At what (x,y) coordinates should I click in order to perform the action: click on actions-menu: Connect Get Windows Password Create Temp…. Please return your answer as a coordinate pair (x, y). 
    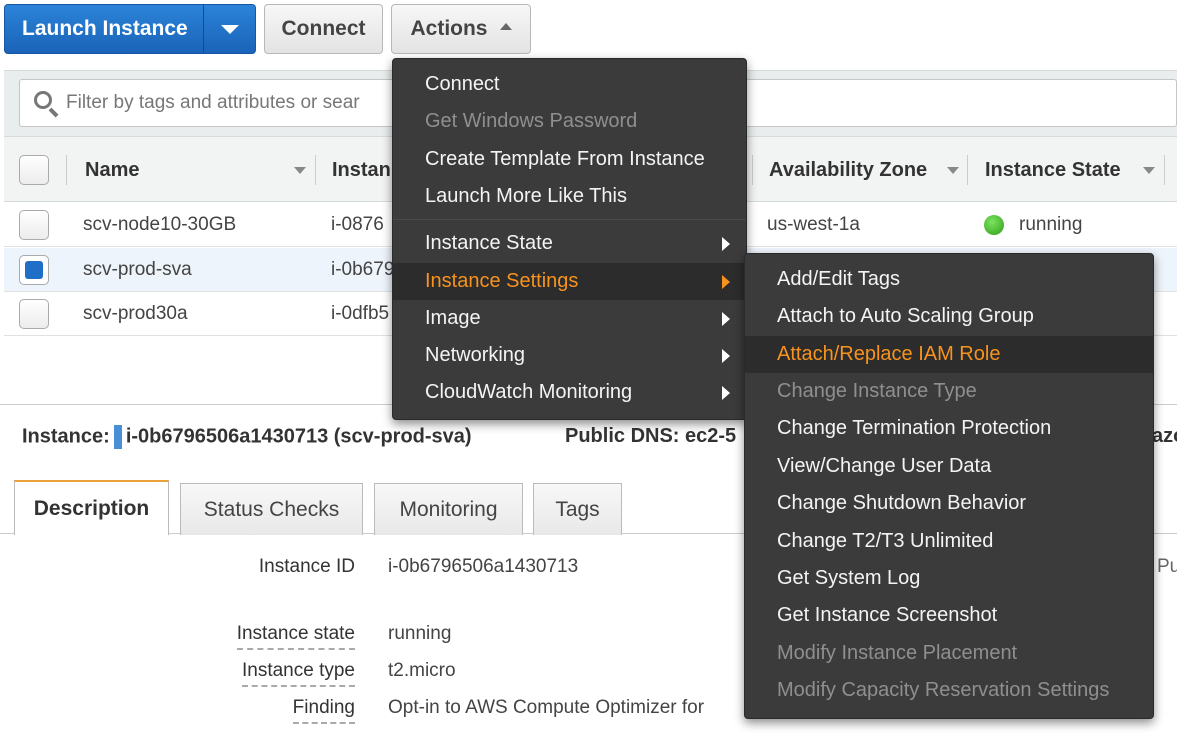
    Looking at the image, I should click on (569, 239).